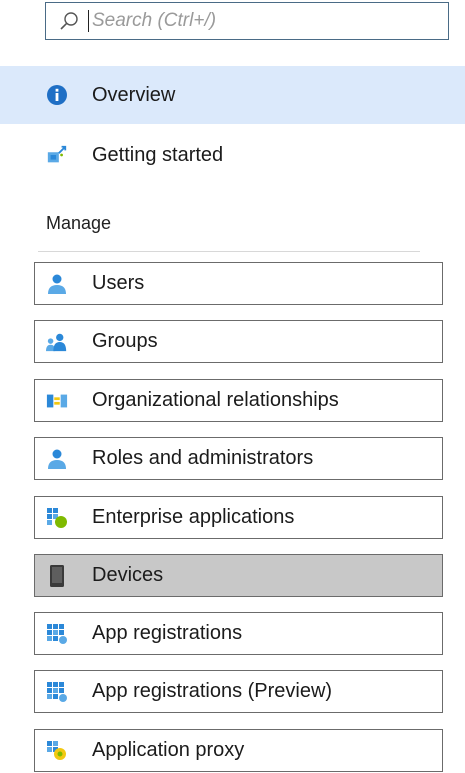  Describe the element at coordinates (193, 517) in the screenshot. I see `manage-item-label: Enterprise applications` at that location.